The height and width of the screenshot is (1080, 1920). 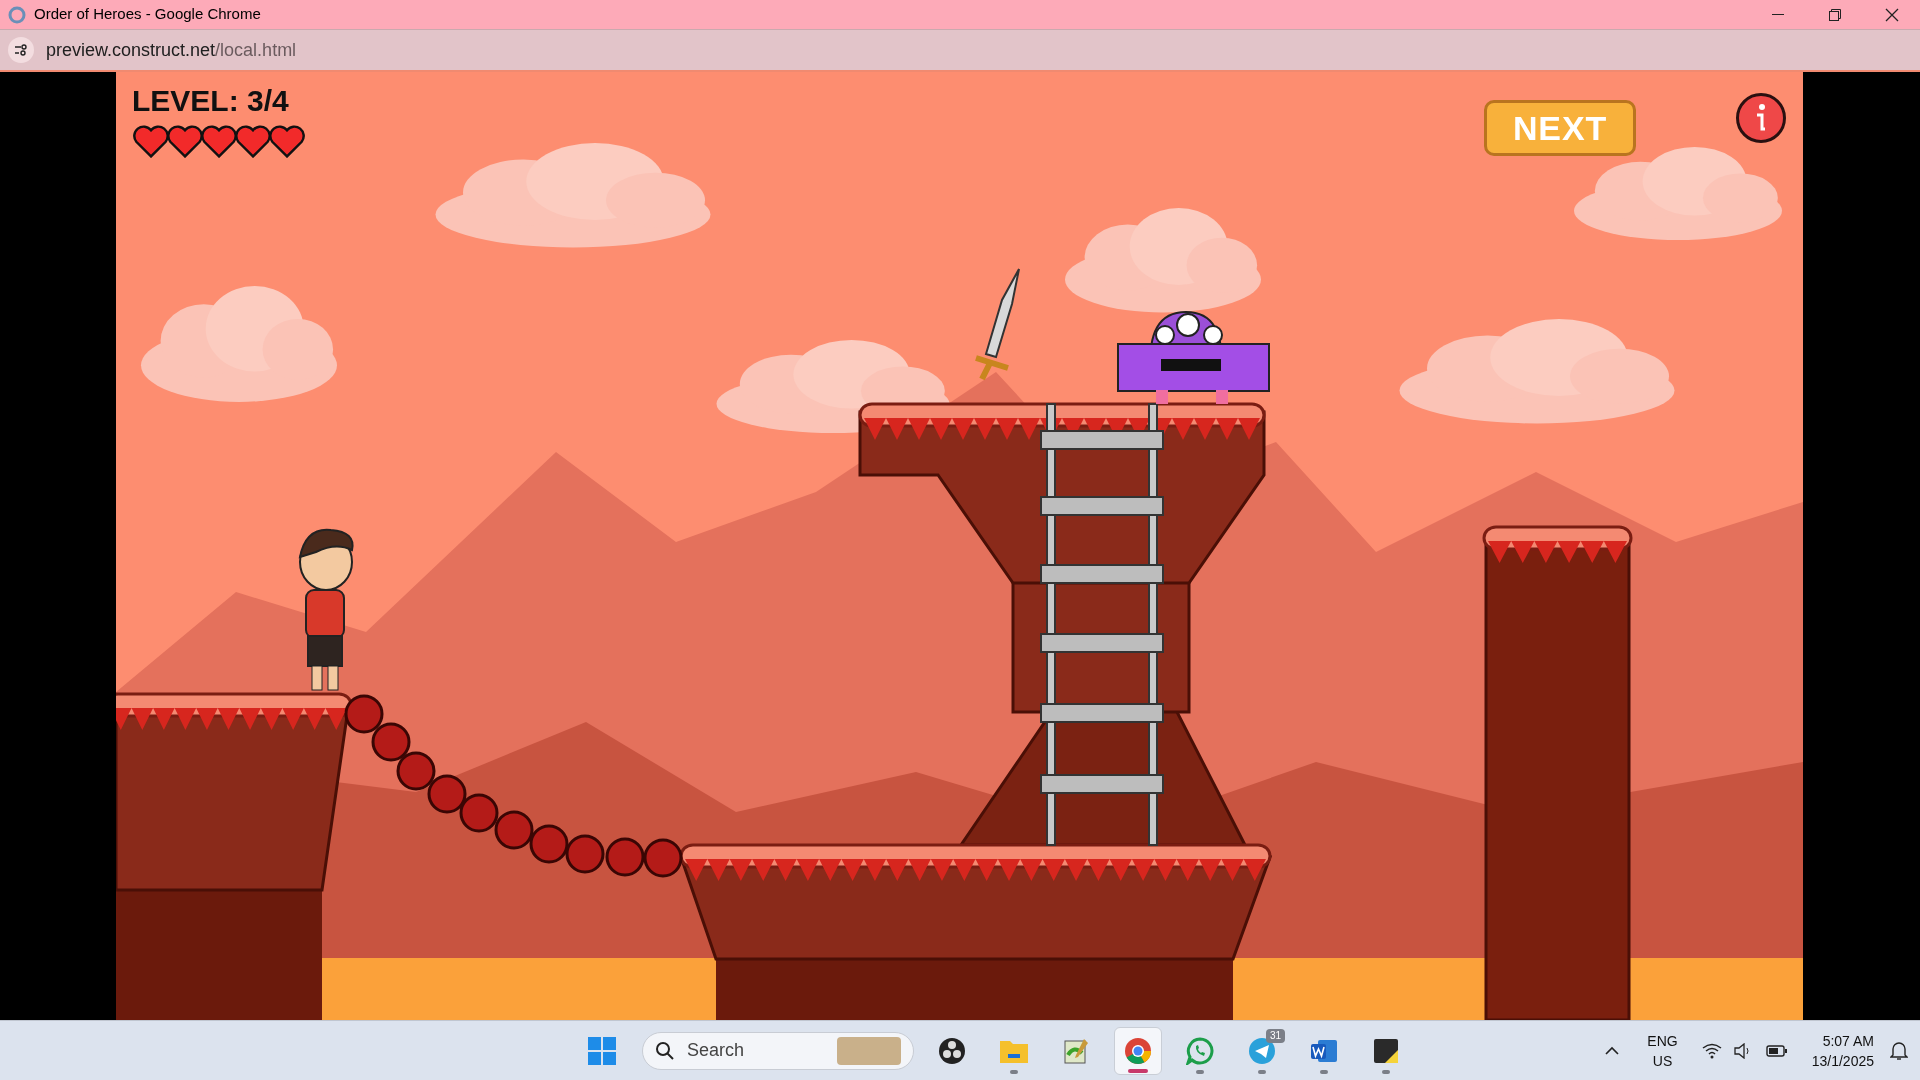 I want to click on chrome-icon, so click(x=1138, y=1050).